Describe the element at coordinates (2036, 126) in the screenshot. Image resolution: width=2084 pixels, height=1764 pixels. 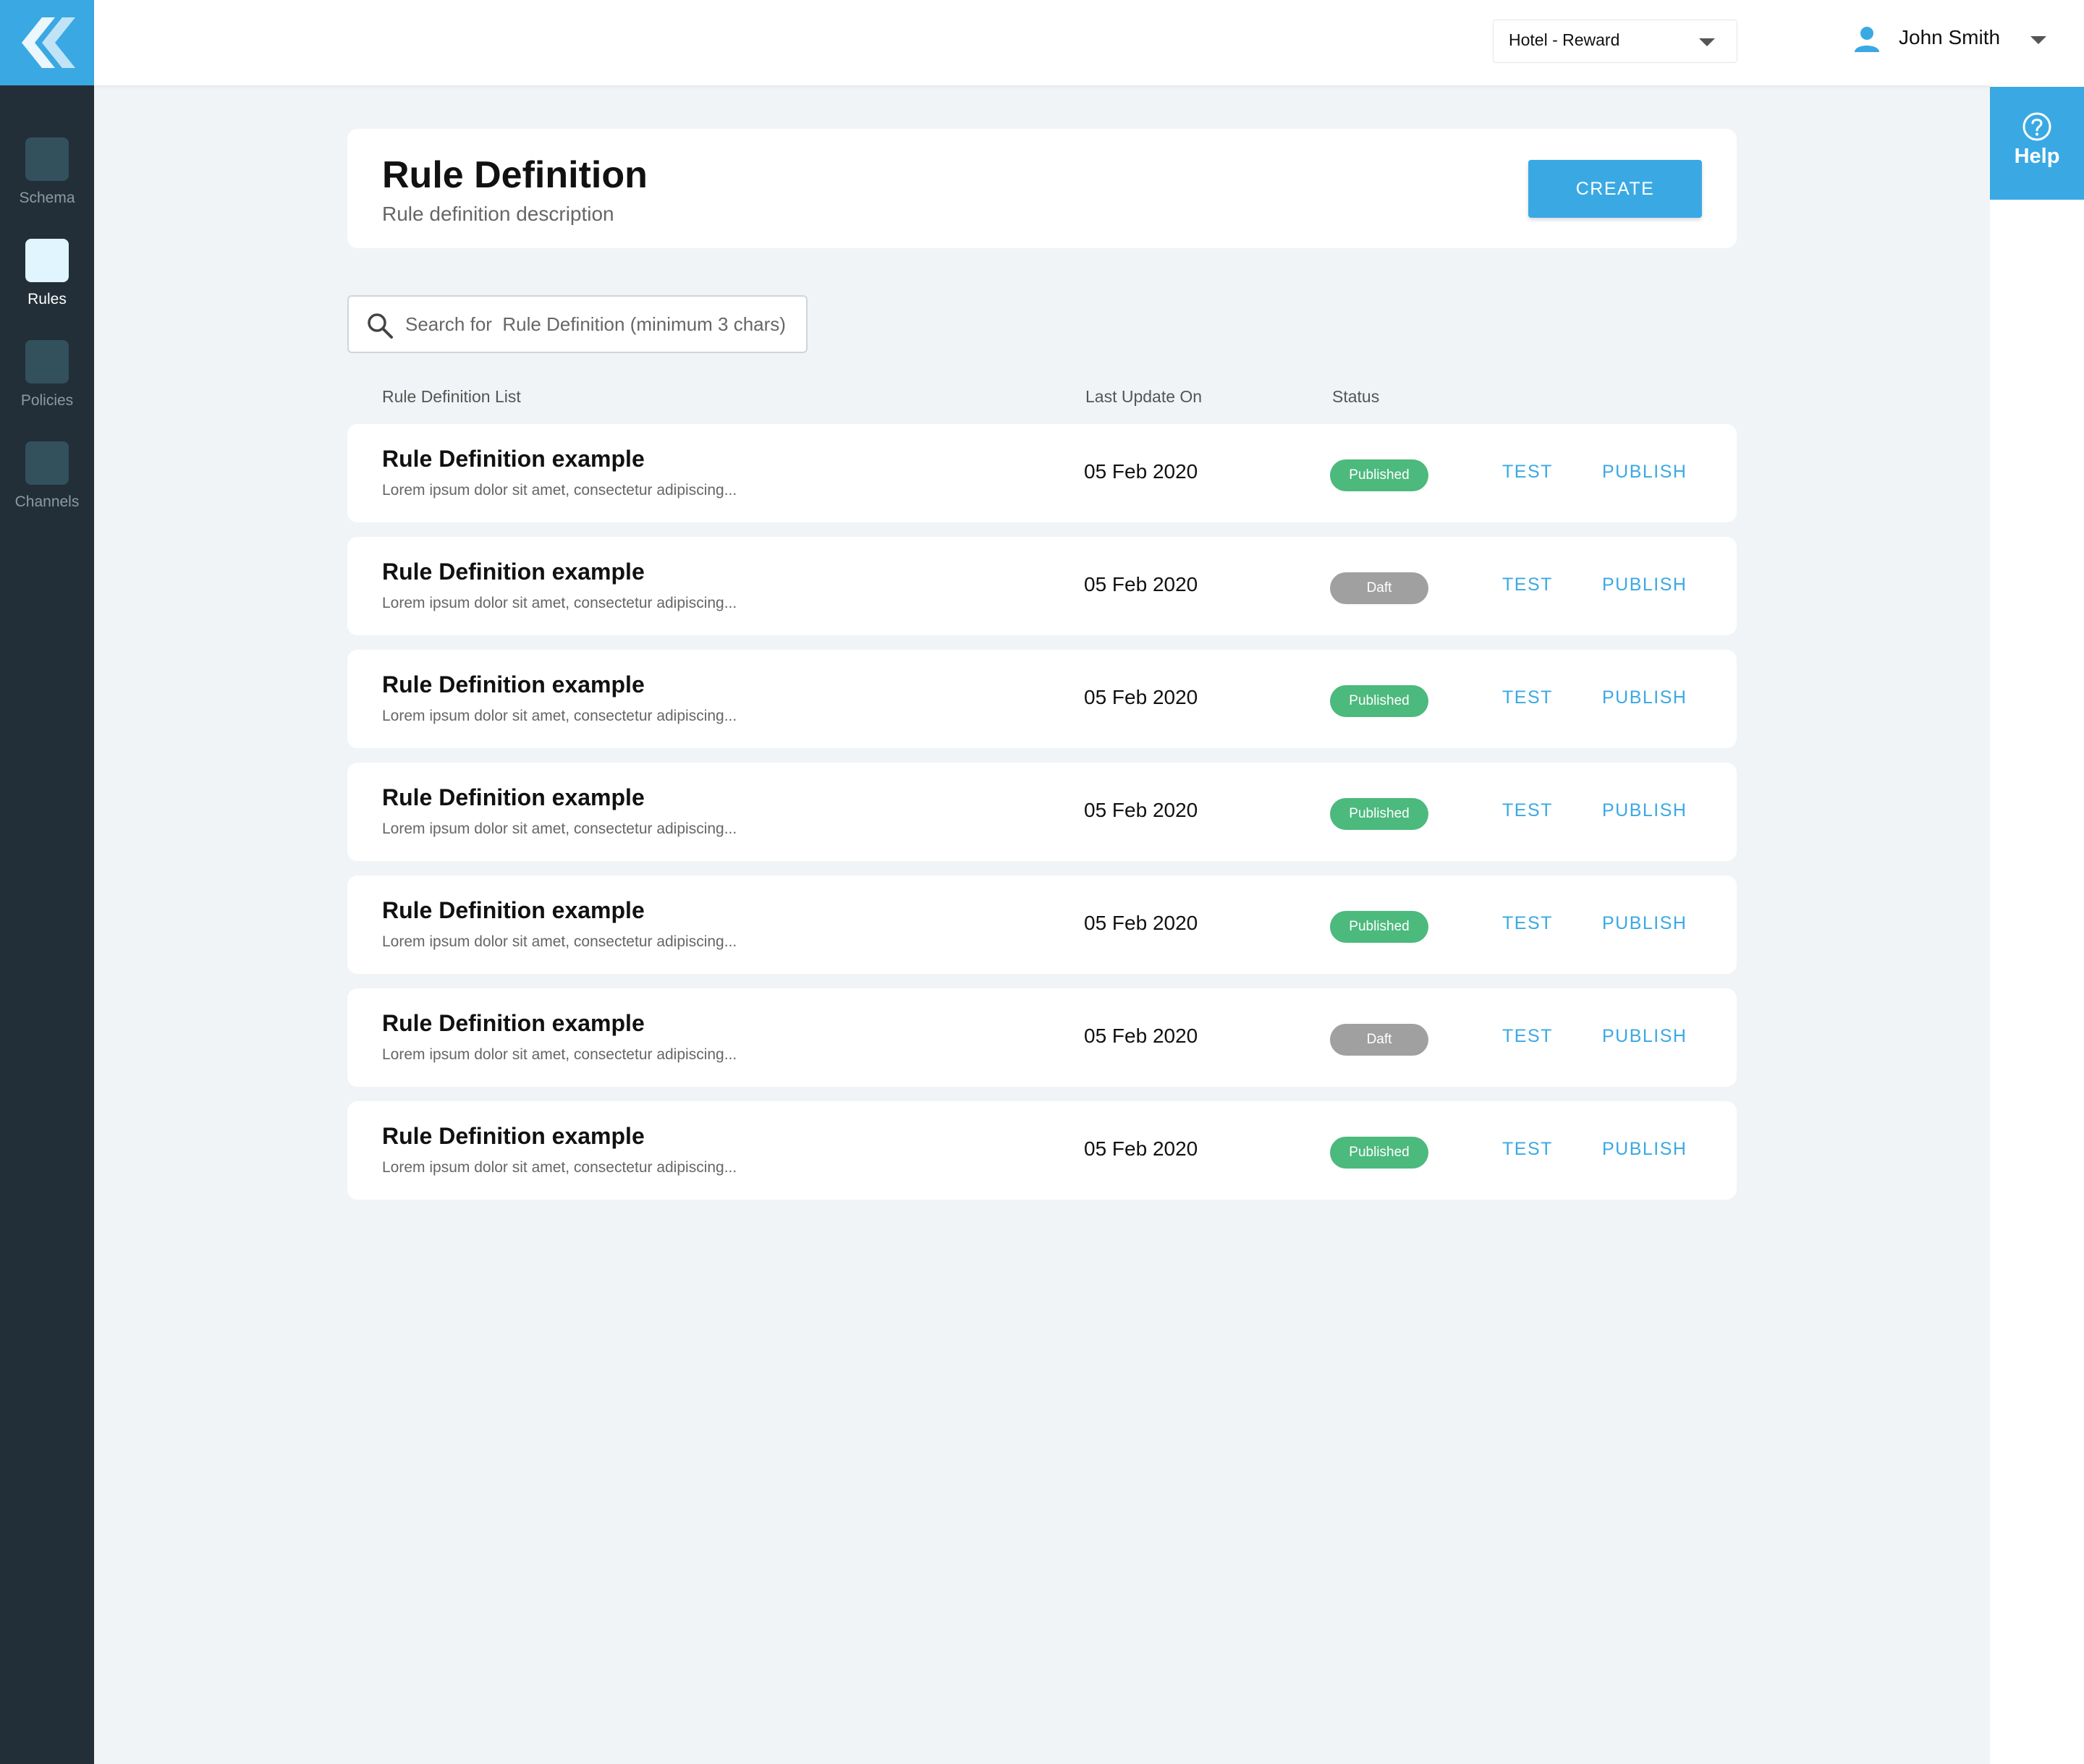
I see `help-icon` at that location.